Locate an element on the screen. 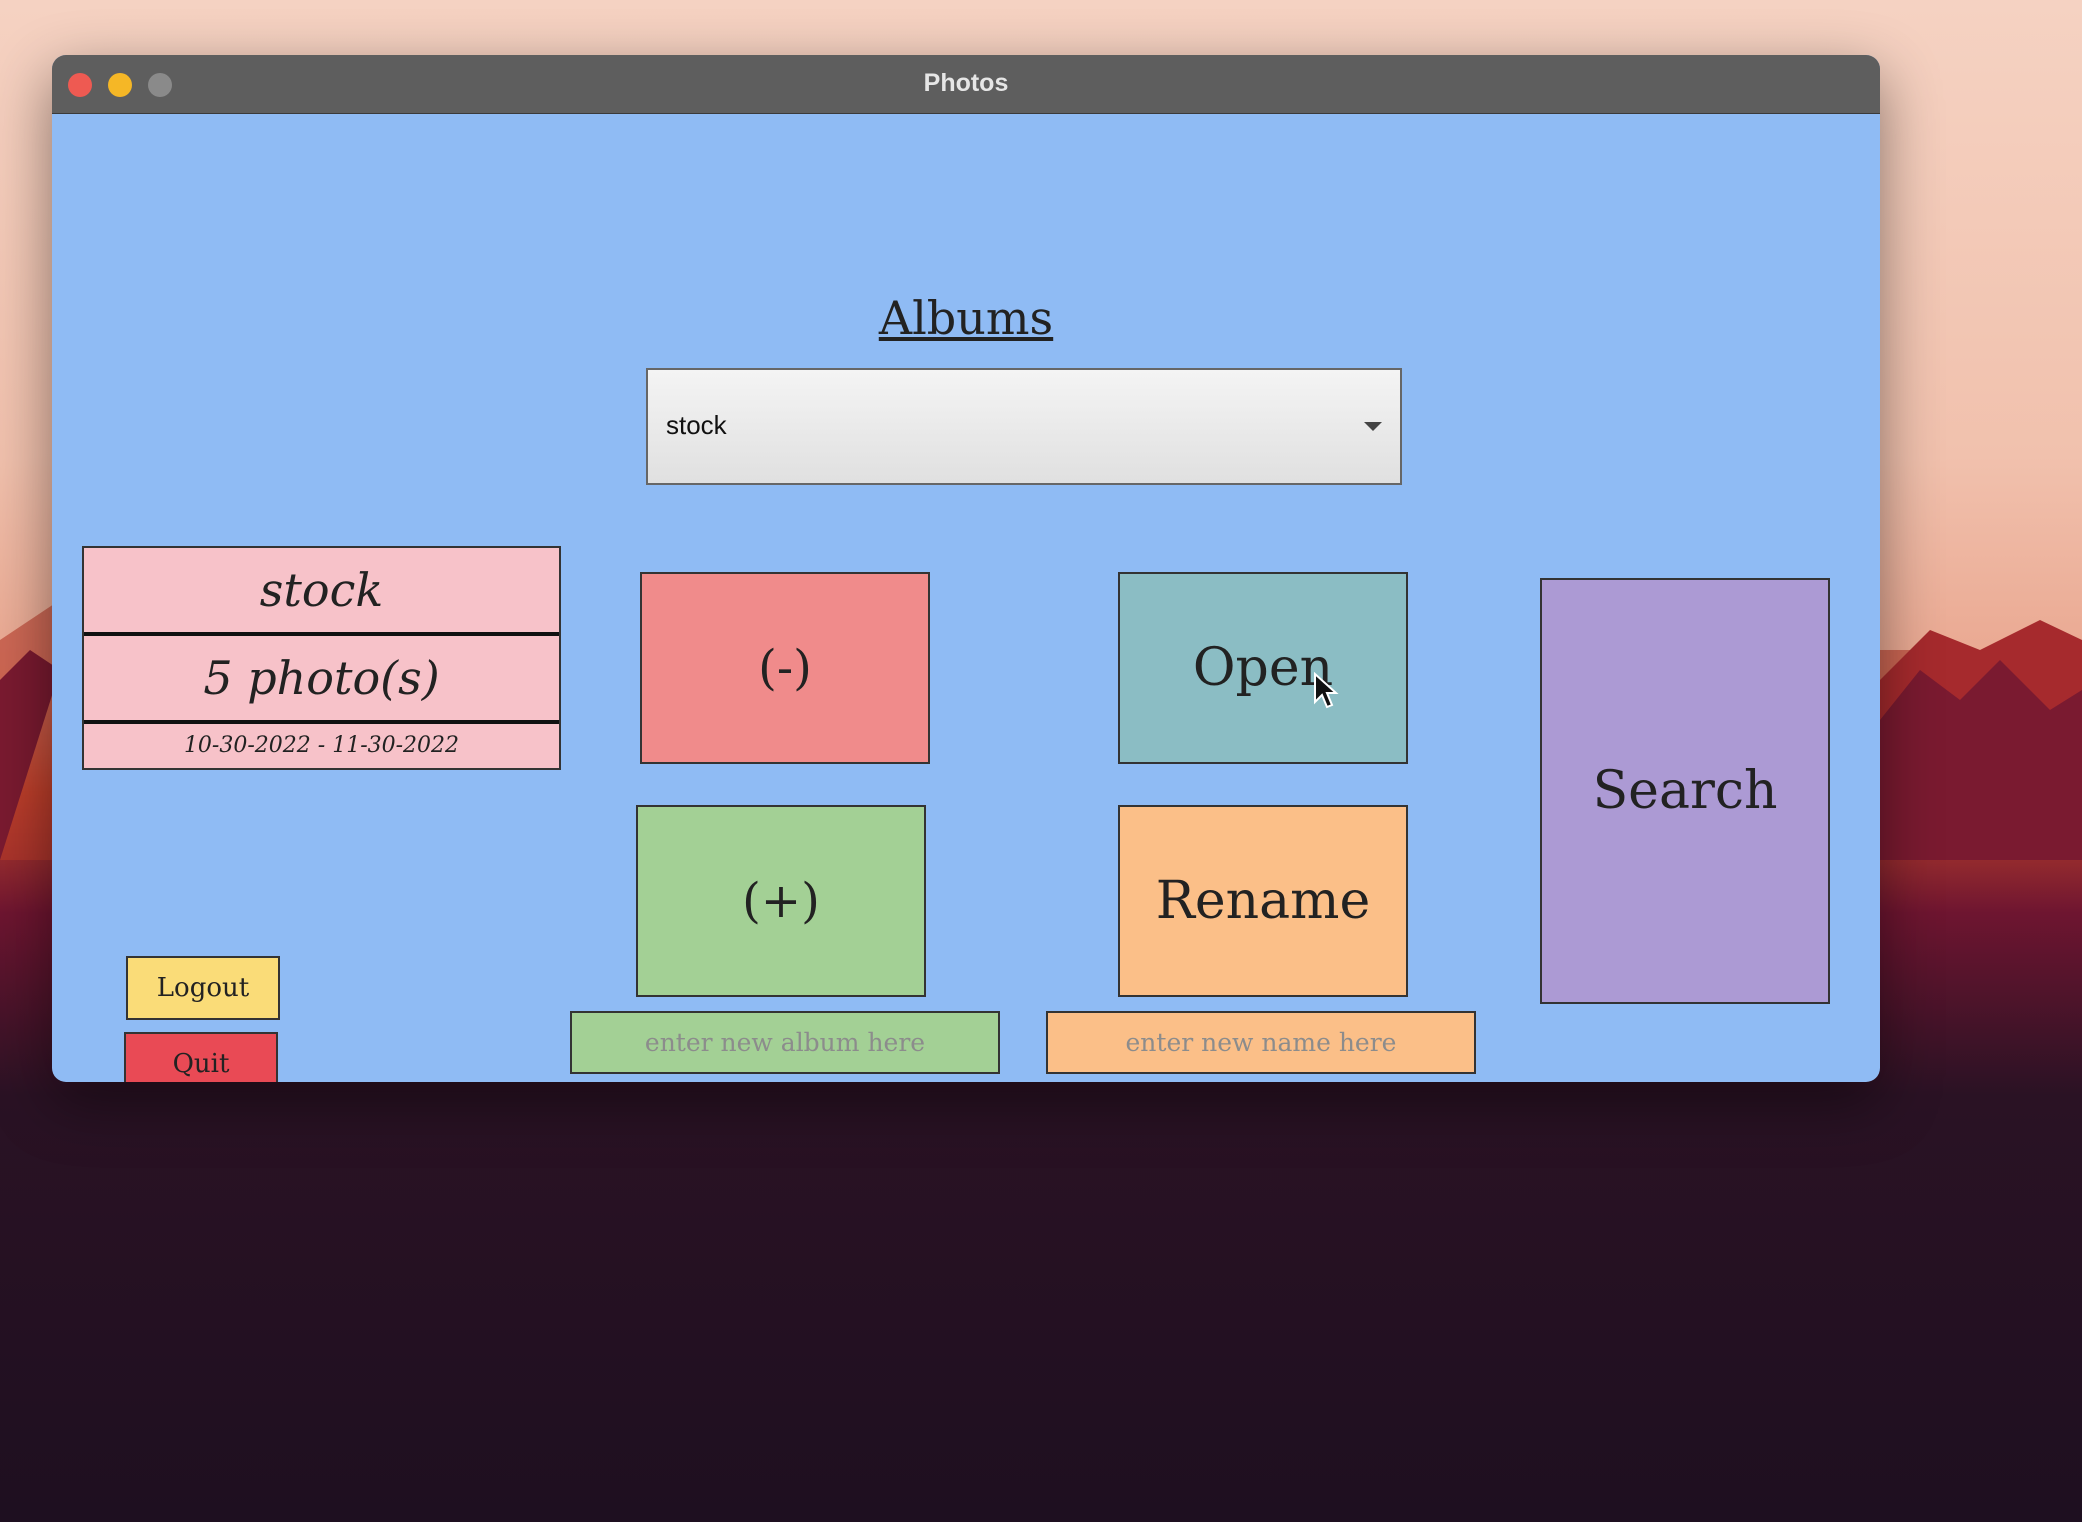 The image size is (2082, 1522). album-name-label: stock is located at coordinates (321, 592).